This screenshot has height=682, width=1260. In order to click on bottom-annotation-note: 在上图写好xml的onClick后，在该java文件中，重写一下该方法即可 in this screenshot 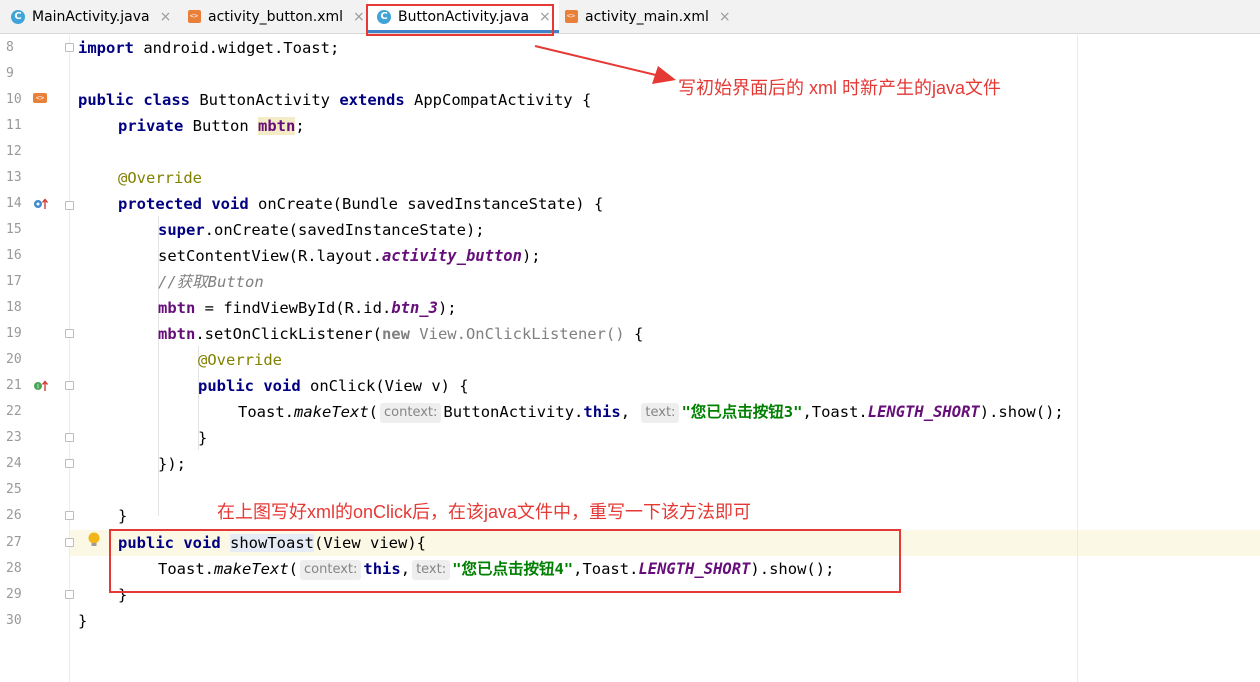, I will do `click(484, 512)`.